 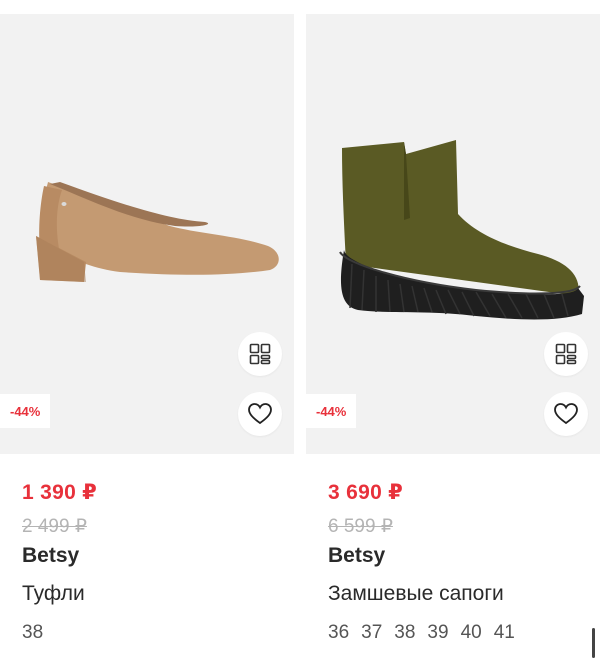 I want to click on size-option: 36, so click(x=338, y=633).